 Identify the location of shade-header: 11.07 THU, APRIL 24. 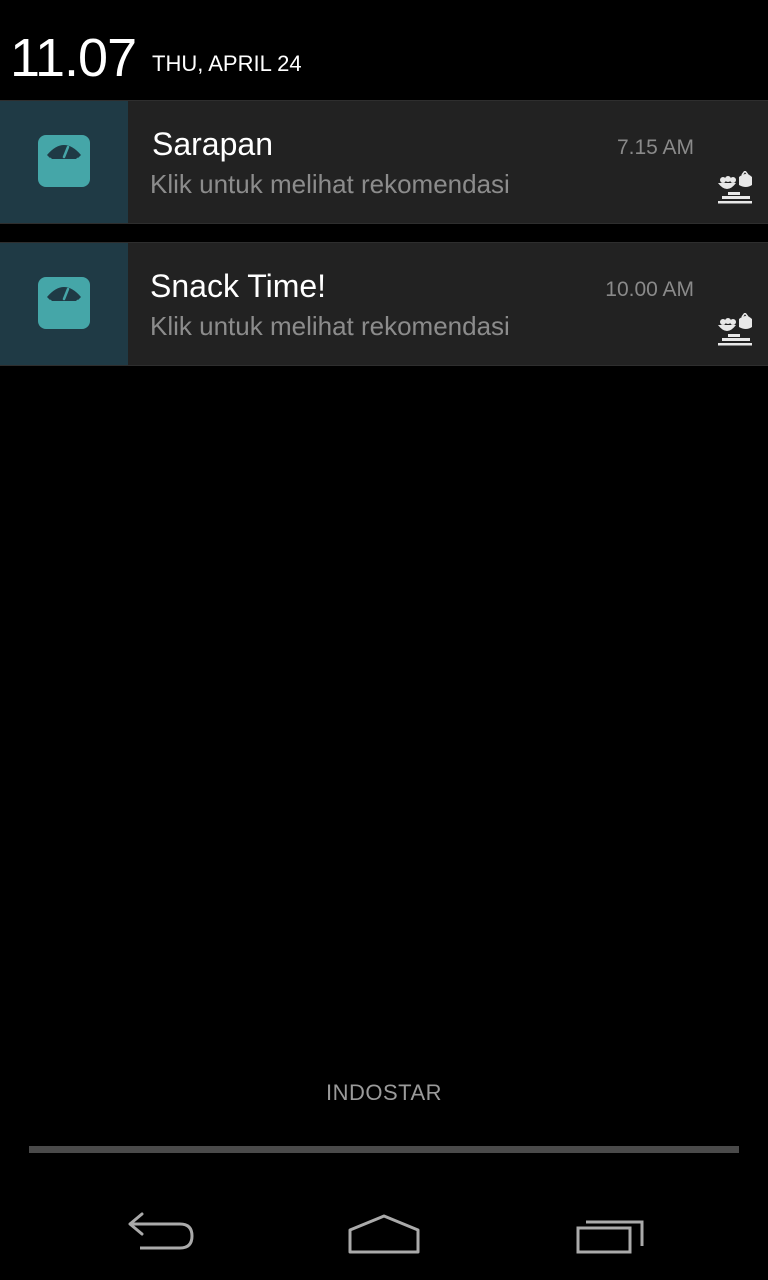
(384, 50).